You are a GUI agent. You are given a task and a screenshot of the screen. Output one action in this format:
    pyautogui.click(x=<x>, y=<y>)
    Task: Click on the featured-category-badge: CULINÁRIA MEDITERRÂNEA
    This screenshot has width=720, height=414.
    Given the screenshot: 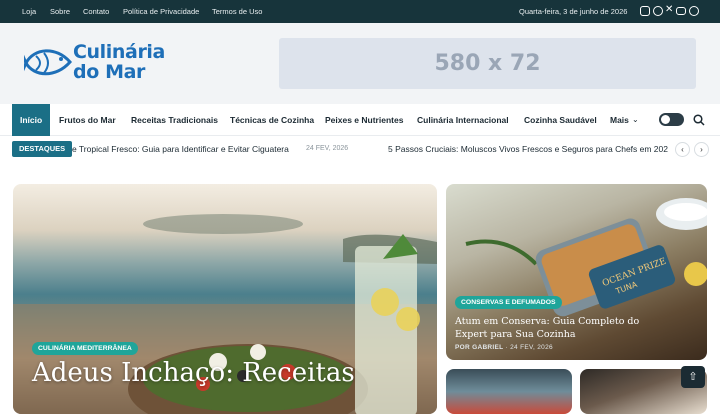 What is the action you would take?
    pyautogui.click(x=85, y=348)
    